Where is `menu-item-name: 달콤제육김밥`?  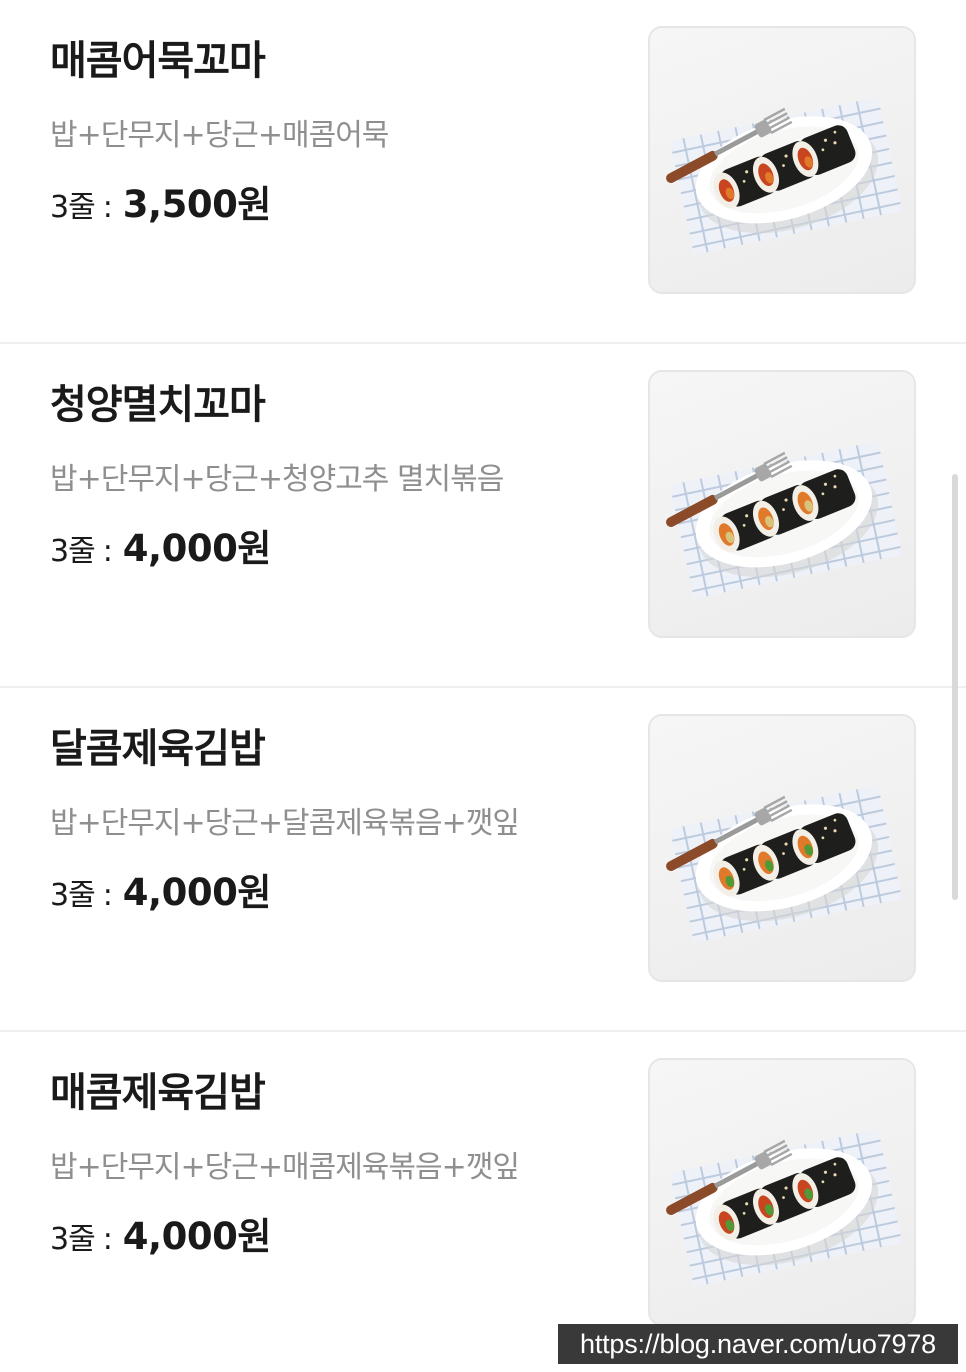 menu-item-name: 달콤제육김밥 is located at coordinates (158, 749).